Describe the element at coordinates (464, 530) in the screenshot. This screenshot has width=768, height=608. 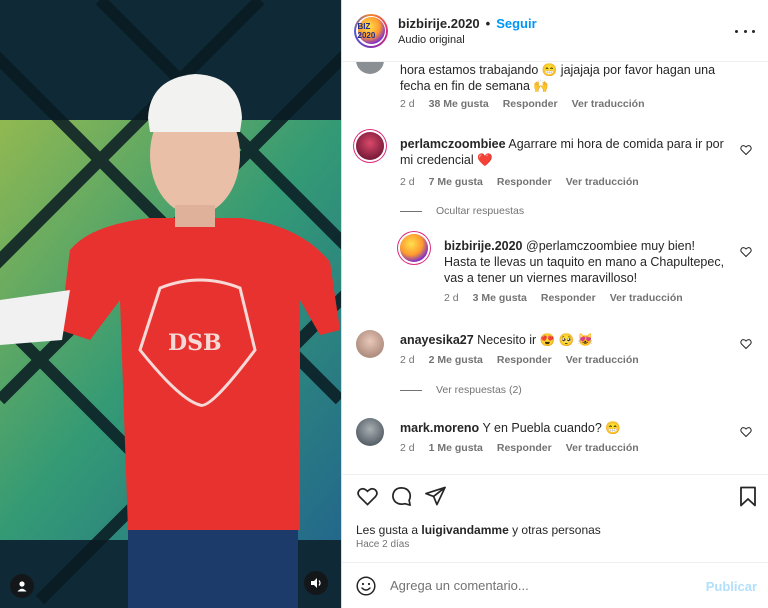
I see `liker-username: luigivandamme` at that location.